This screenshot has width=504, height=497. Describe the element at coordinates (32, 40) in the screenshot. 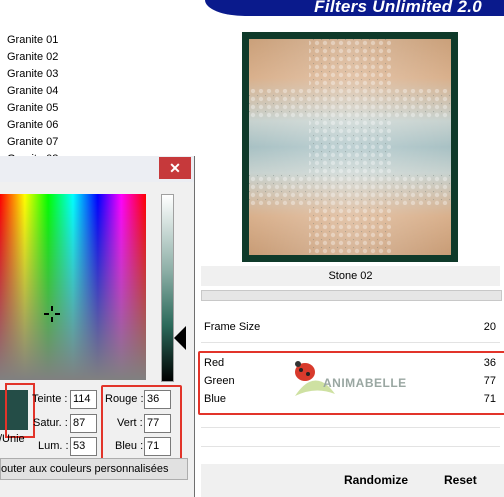

I see `list-item: Granite 01` at that location.